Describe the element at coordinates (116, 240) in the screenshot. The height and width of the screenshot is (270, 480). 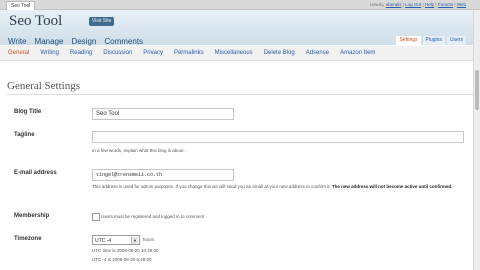
I see `timezone-select: UTC -4 ▼` at that location.